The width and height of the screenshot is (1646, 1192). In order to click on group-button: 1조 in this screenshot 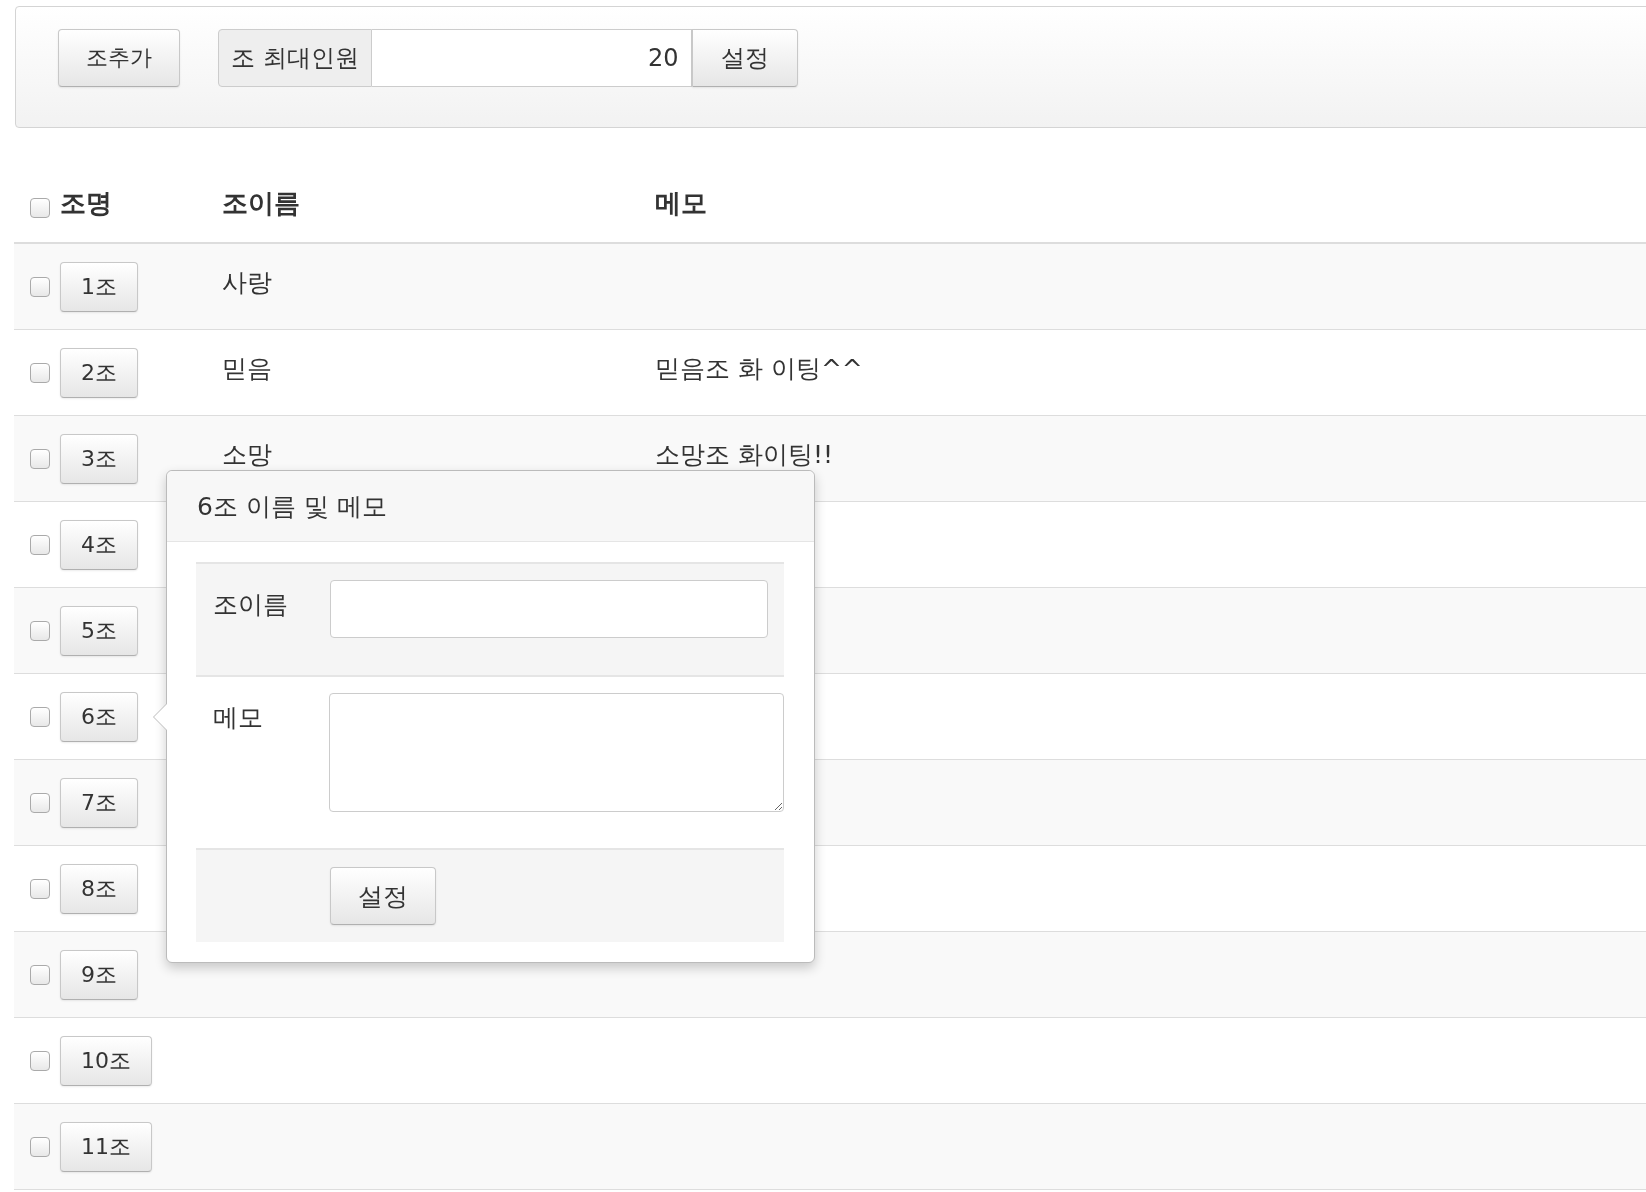, I will do `click(99, 286)`.